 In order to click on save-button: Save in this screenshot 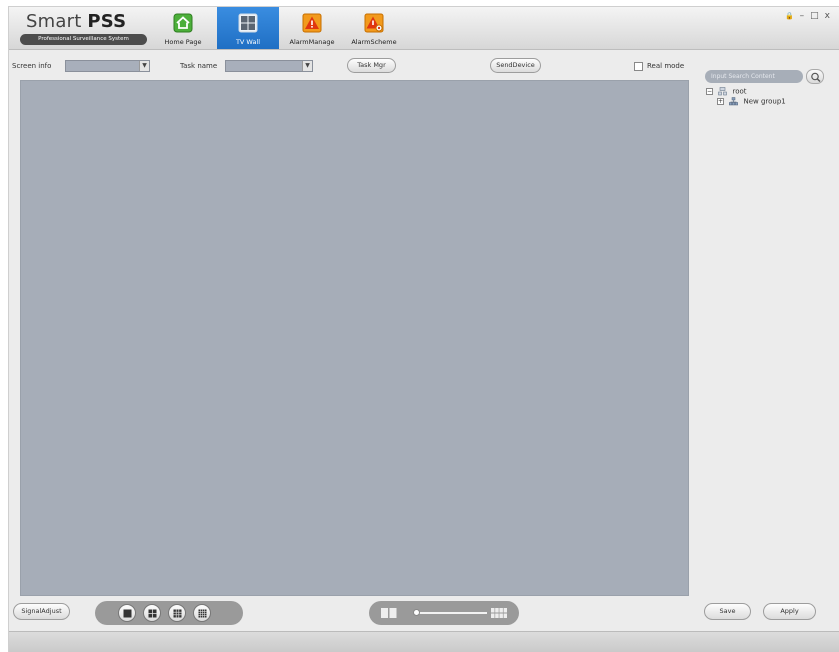, I will do `click(727, 611)`.